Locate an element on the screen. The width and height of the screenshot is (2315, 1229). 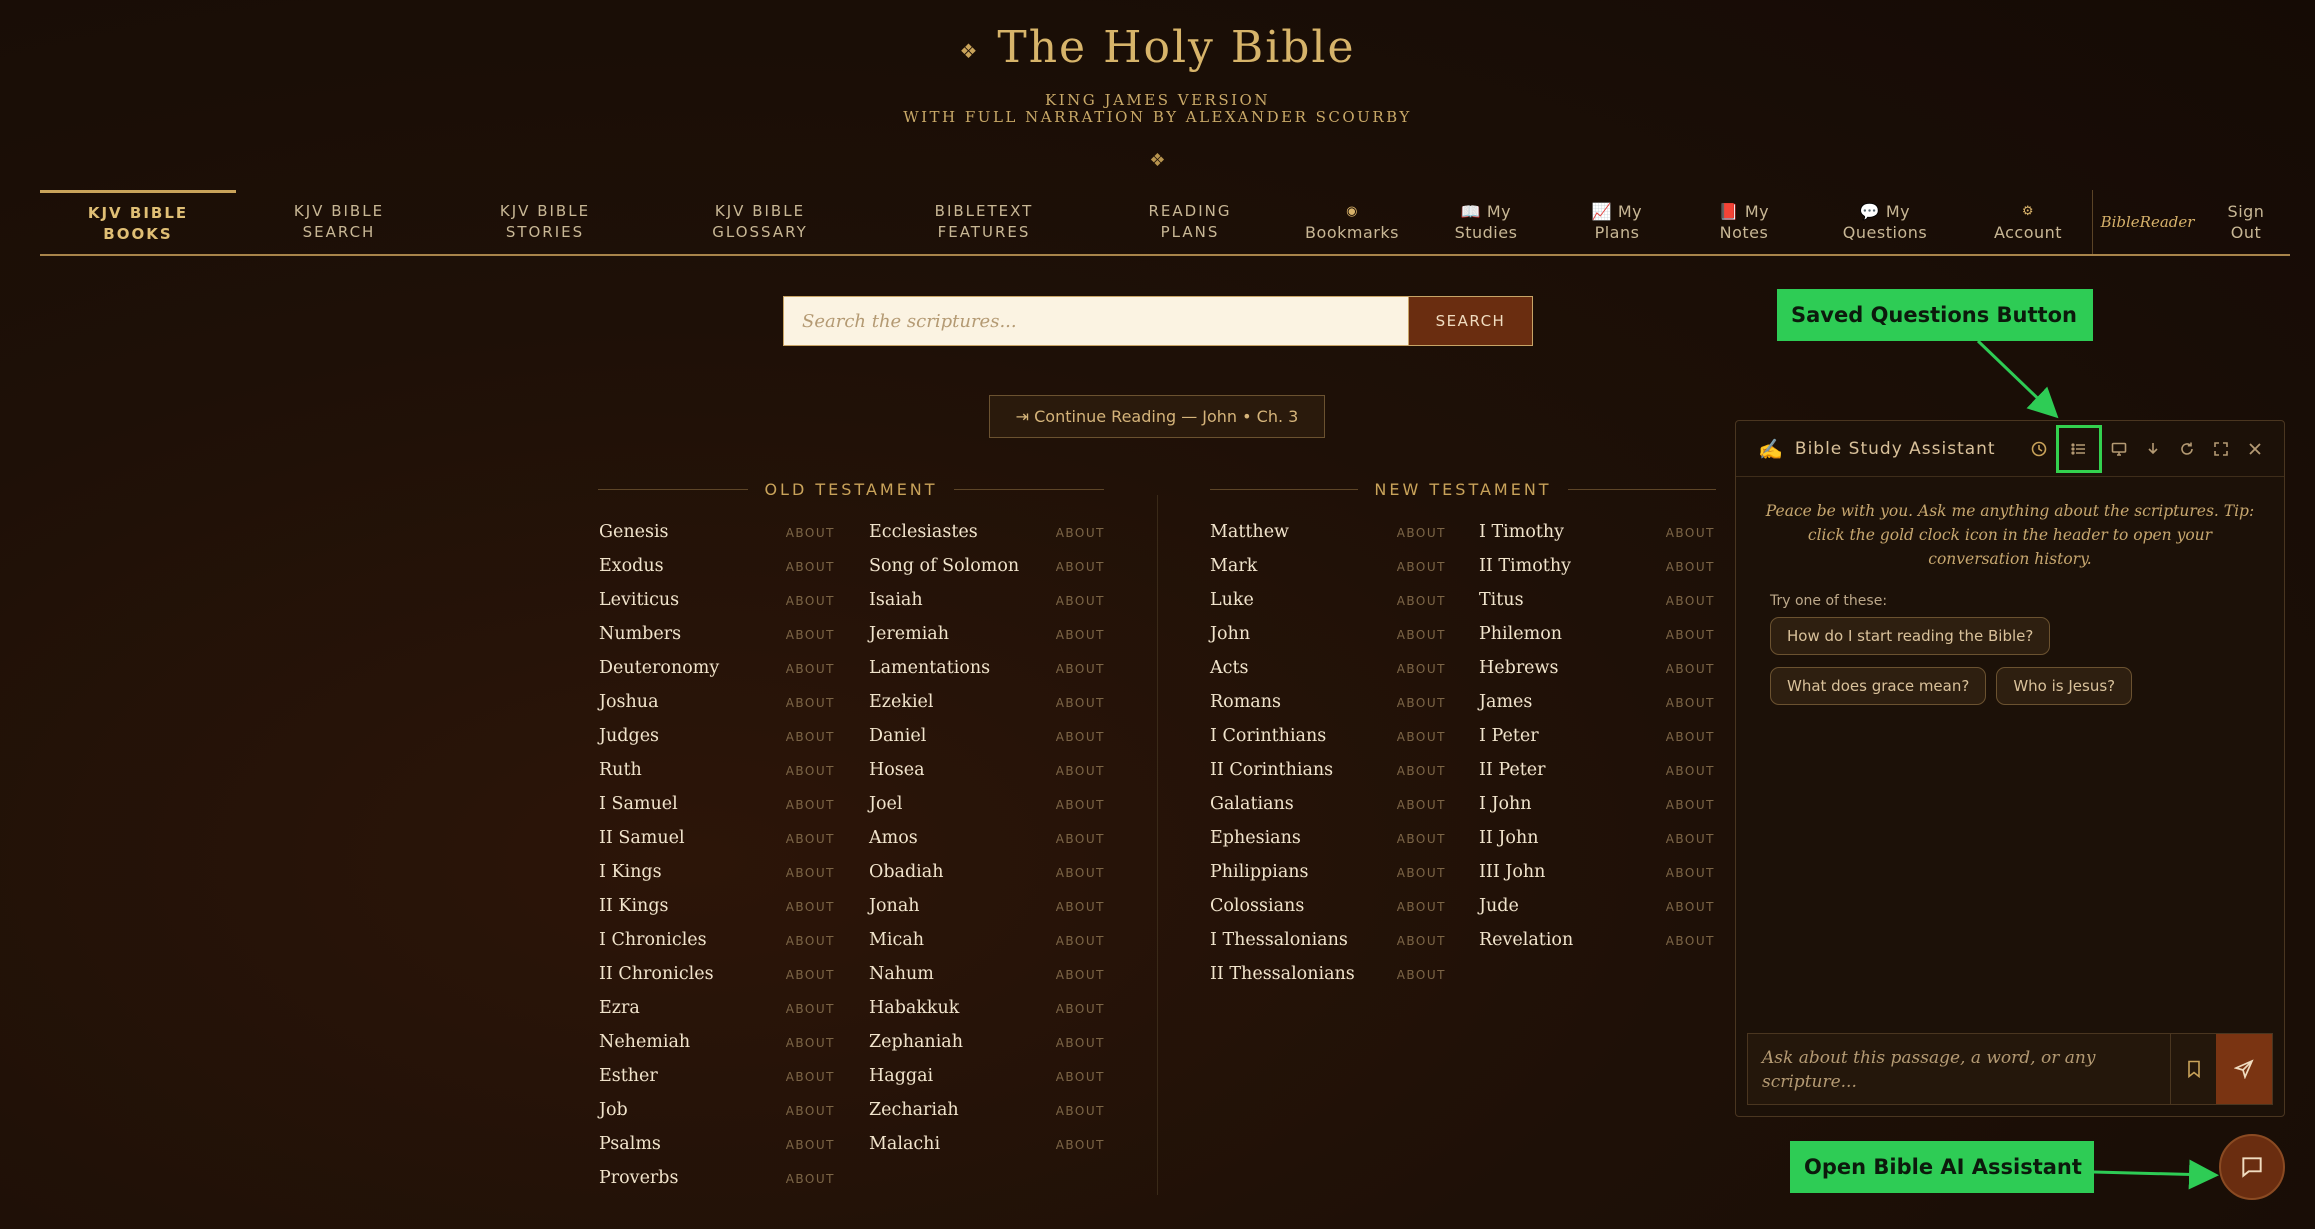
book-link: Ezra is located at coordinates (619, 1008).